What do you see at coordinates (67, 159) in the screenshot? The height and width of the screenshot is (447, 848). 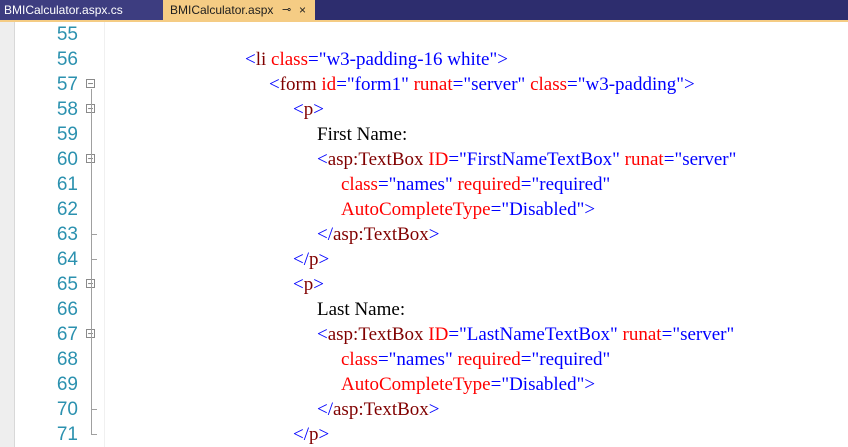 I see `line-number: 60` at bounding box center [67, 159].